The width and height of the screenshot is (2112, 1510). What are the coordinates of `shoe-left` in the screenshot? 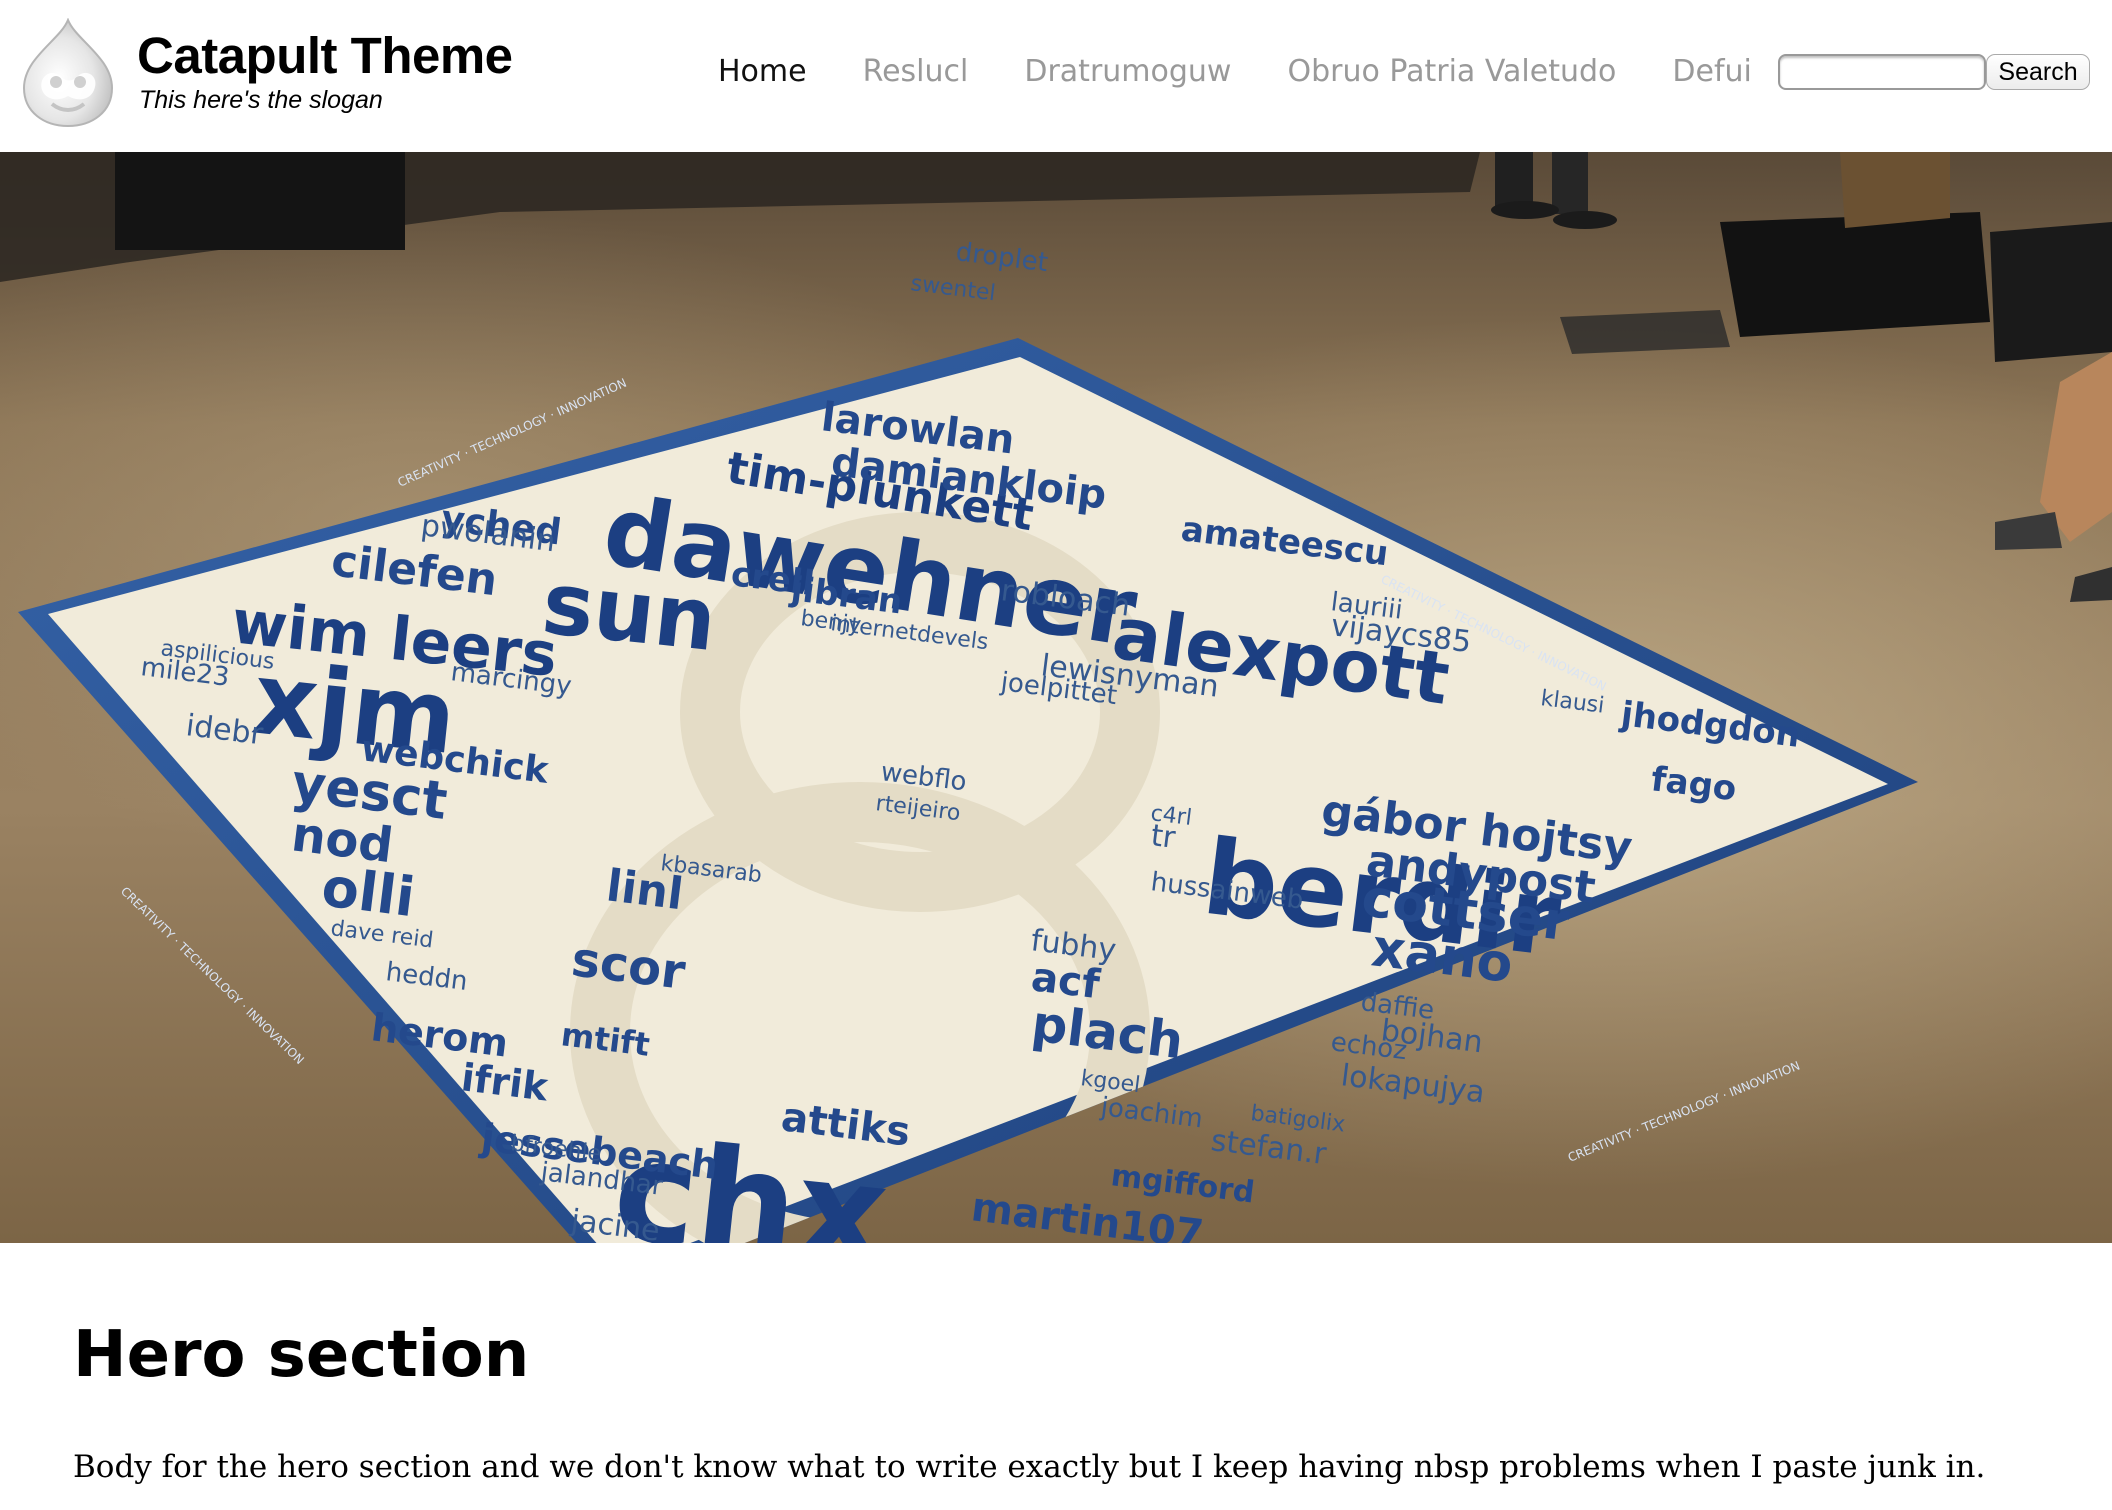 It's located at (1525, 210).